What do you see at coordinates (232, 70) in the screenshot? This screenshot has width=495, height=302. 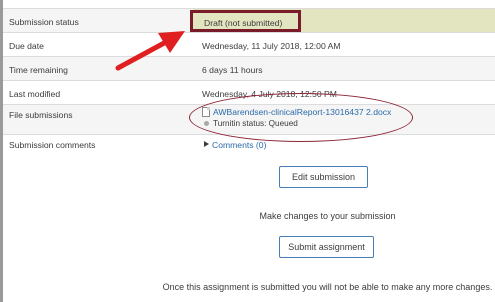 I see `value-time-remaining: 6 days 11 hours` at bounding box center [232, 70].